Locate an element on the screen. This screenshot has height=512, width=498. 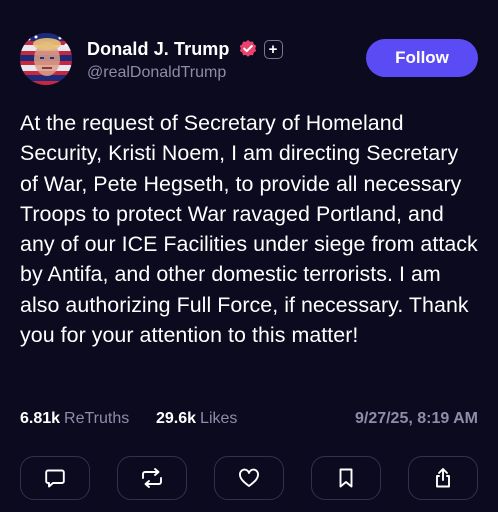
author-handle: @realDonaldTrump is located at coordinates (156, 73).